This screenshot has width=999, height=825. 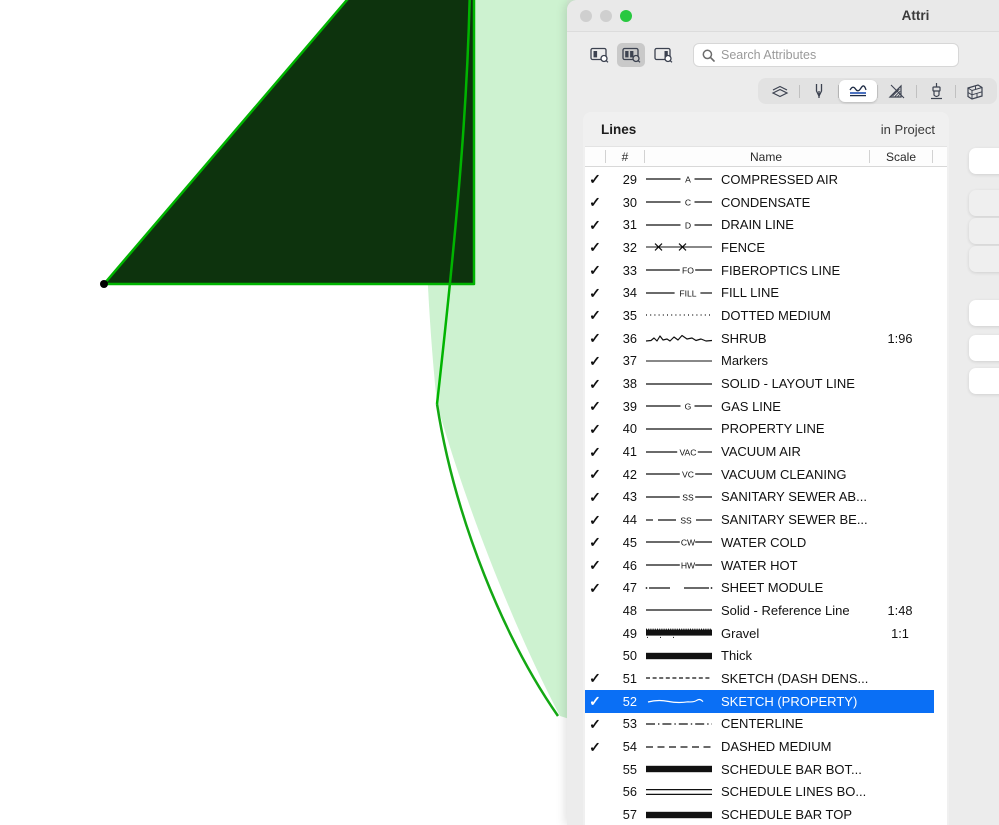 I want to click on column-number: #, so click(x=625, y=157).